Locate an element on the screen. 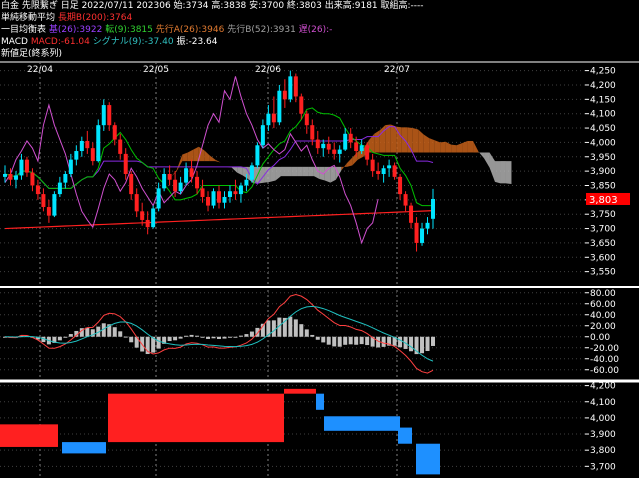 This screenshot has width=639, height=478. y-tick-label: 4,000 is located at coordinates (603, 419).